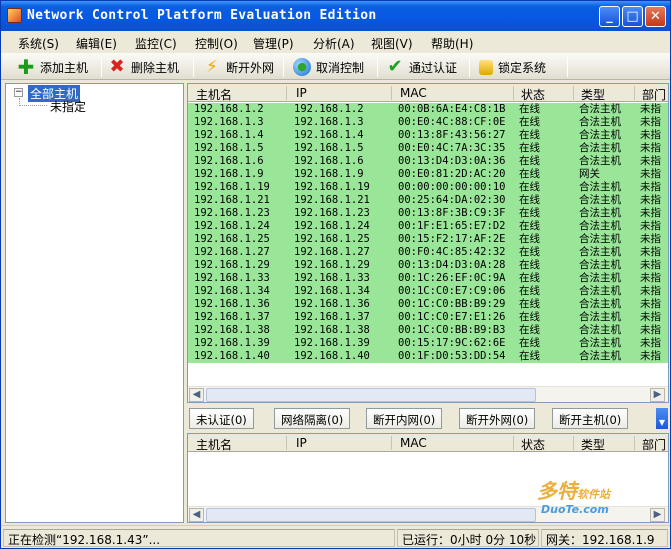  What do you see at coordinates (312, 418) in the screenshot?
I see `tab-network-isolation: 网络隔离(0)` at bounding box center [312, 418].